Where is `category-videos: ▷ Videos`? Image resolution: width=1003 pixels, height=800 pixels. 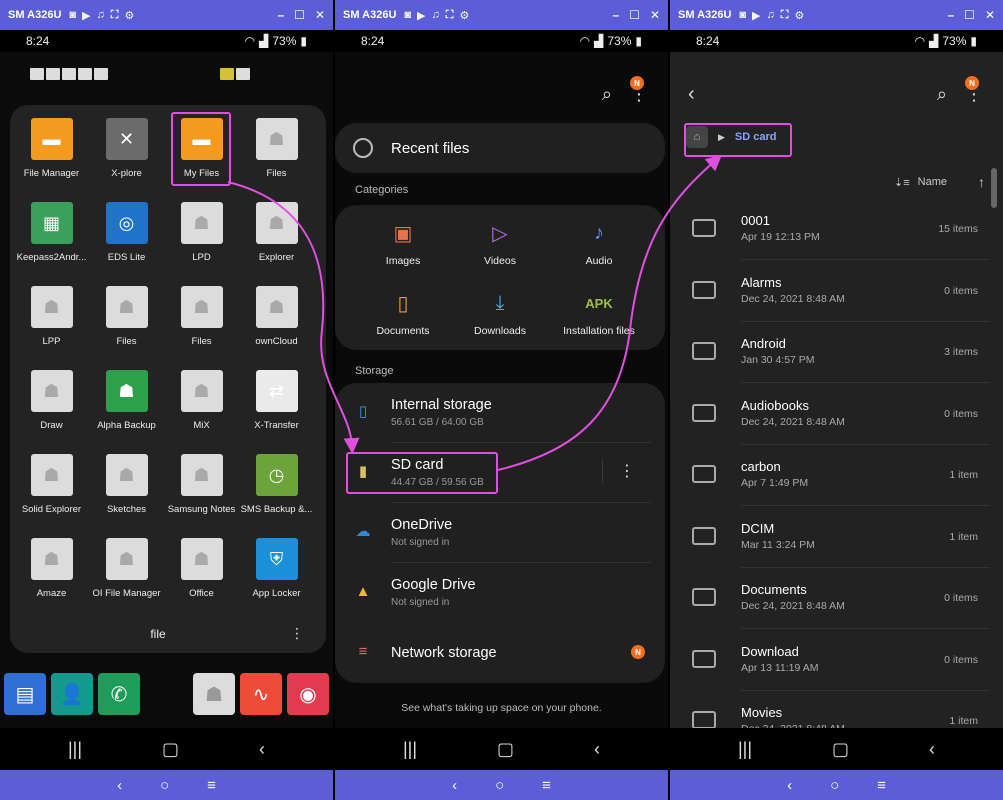
category-videos: ▷ Videos is located at coordinates (500, 243).